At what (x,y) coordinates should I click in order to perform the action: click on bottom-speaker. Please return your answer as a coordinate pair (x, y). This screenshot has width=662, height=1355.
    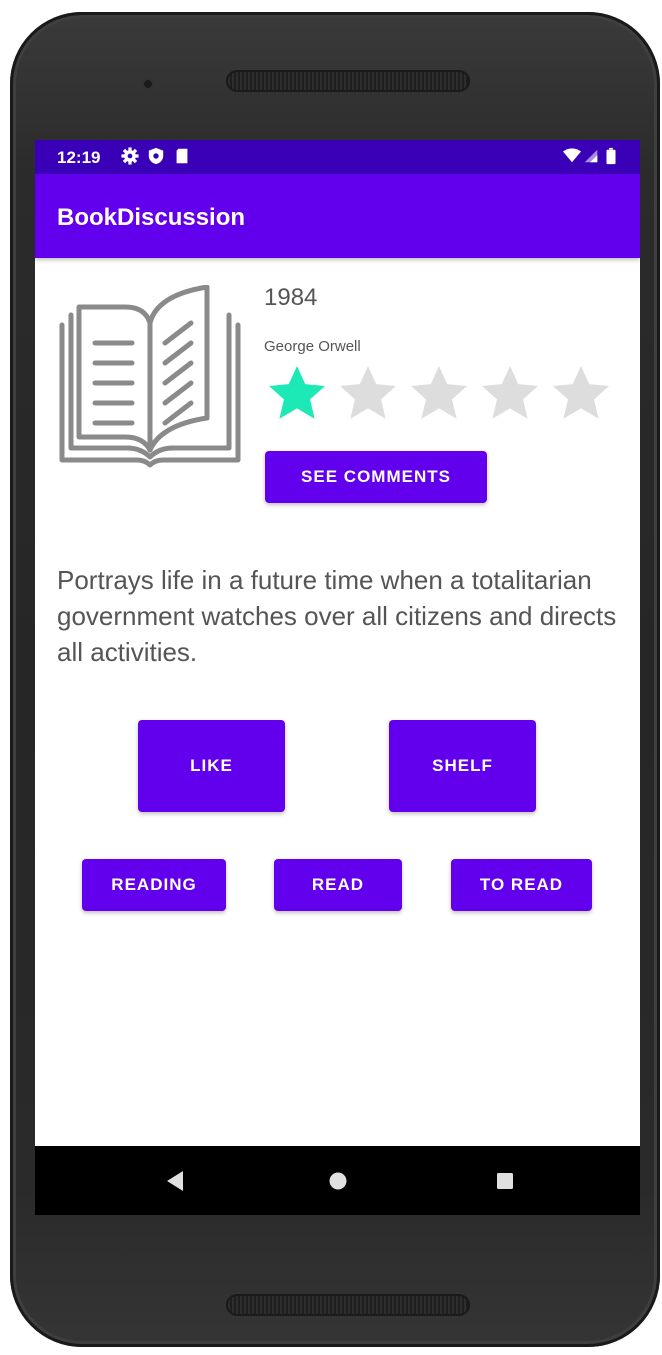
    Looking at the image, I should click on (348, 1305).